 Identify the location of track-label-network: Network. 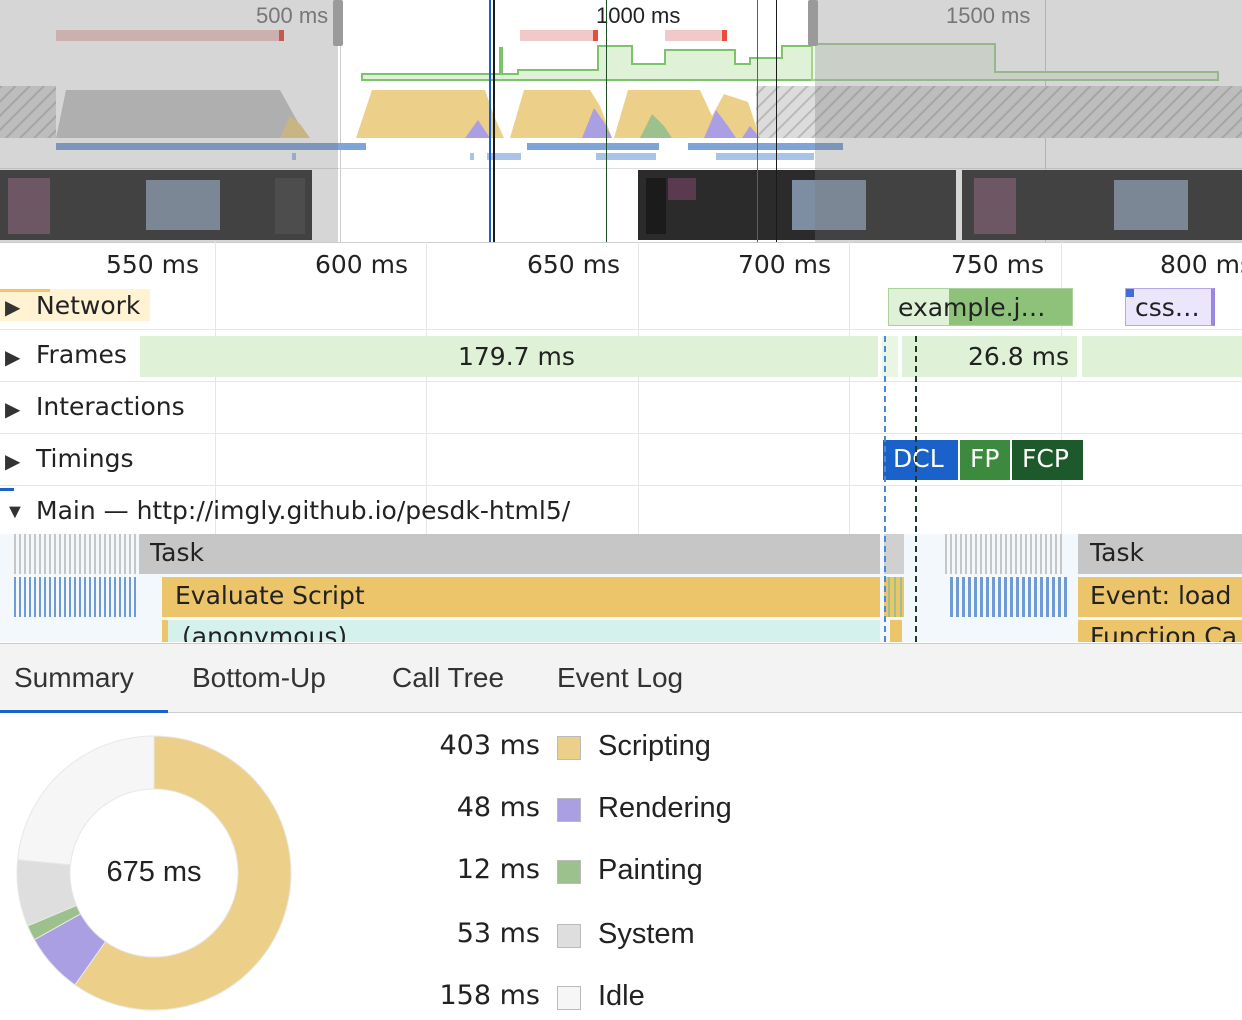
(88, 305).